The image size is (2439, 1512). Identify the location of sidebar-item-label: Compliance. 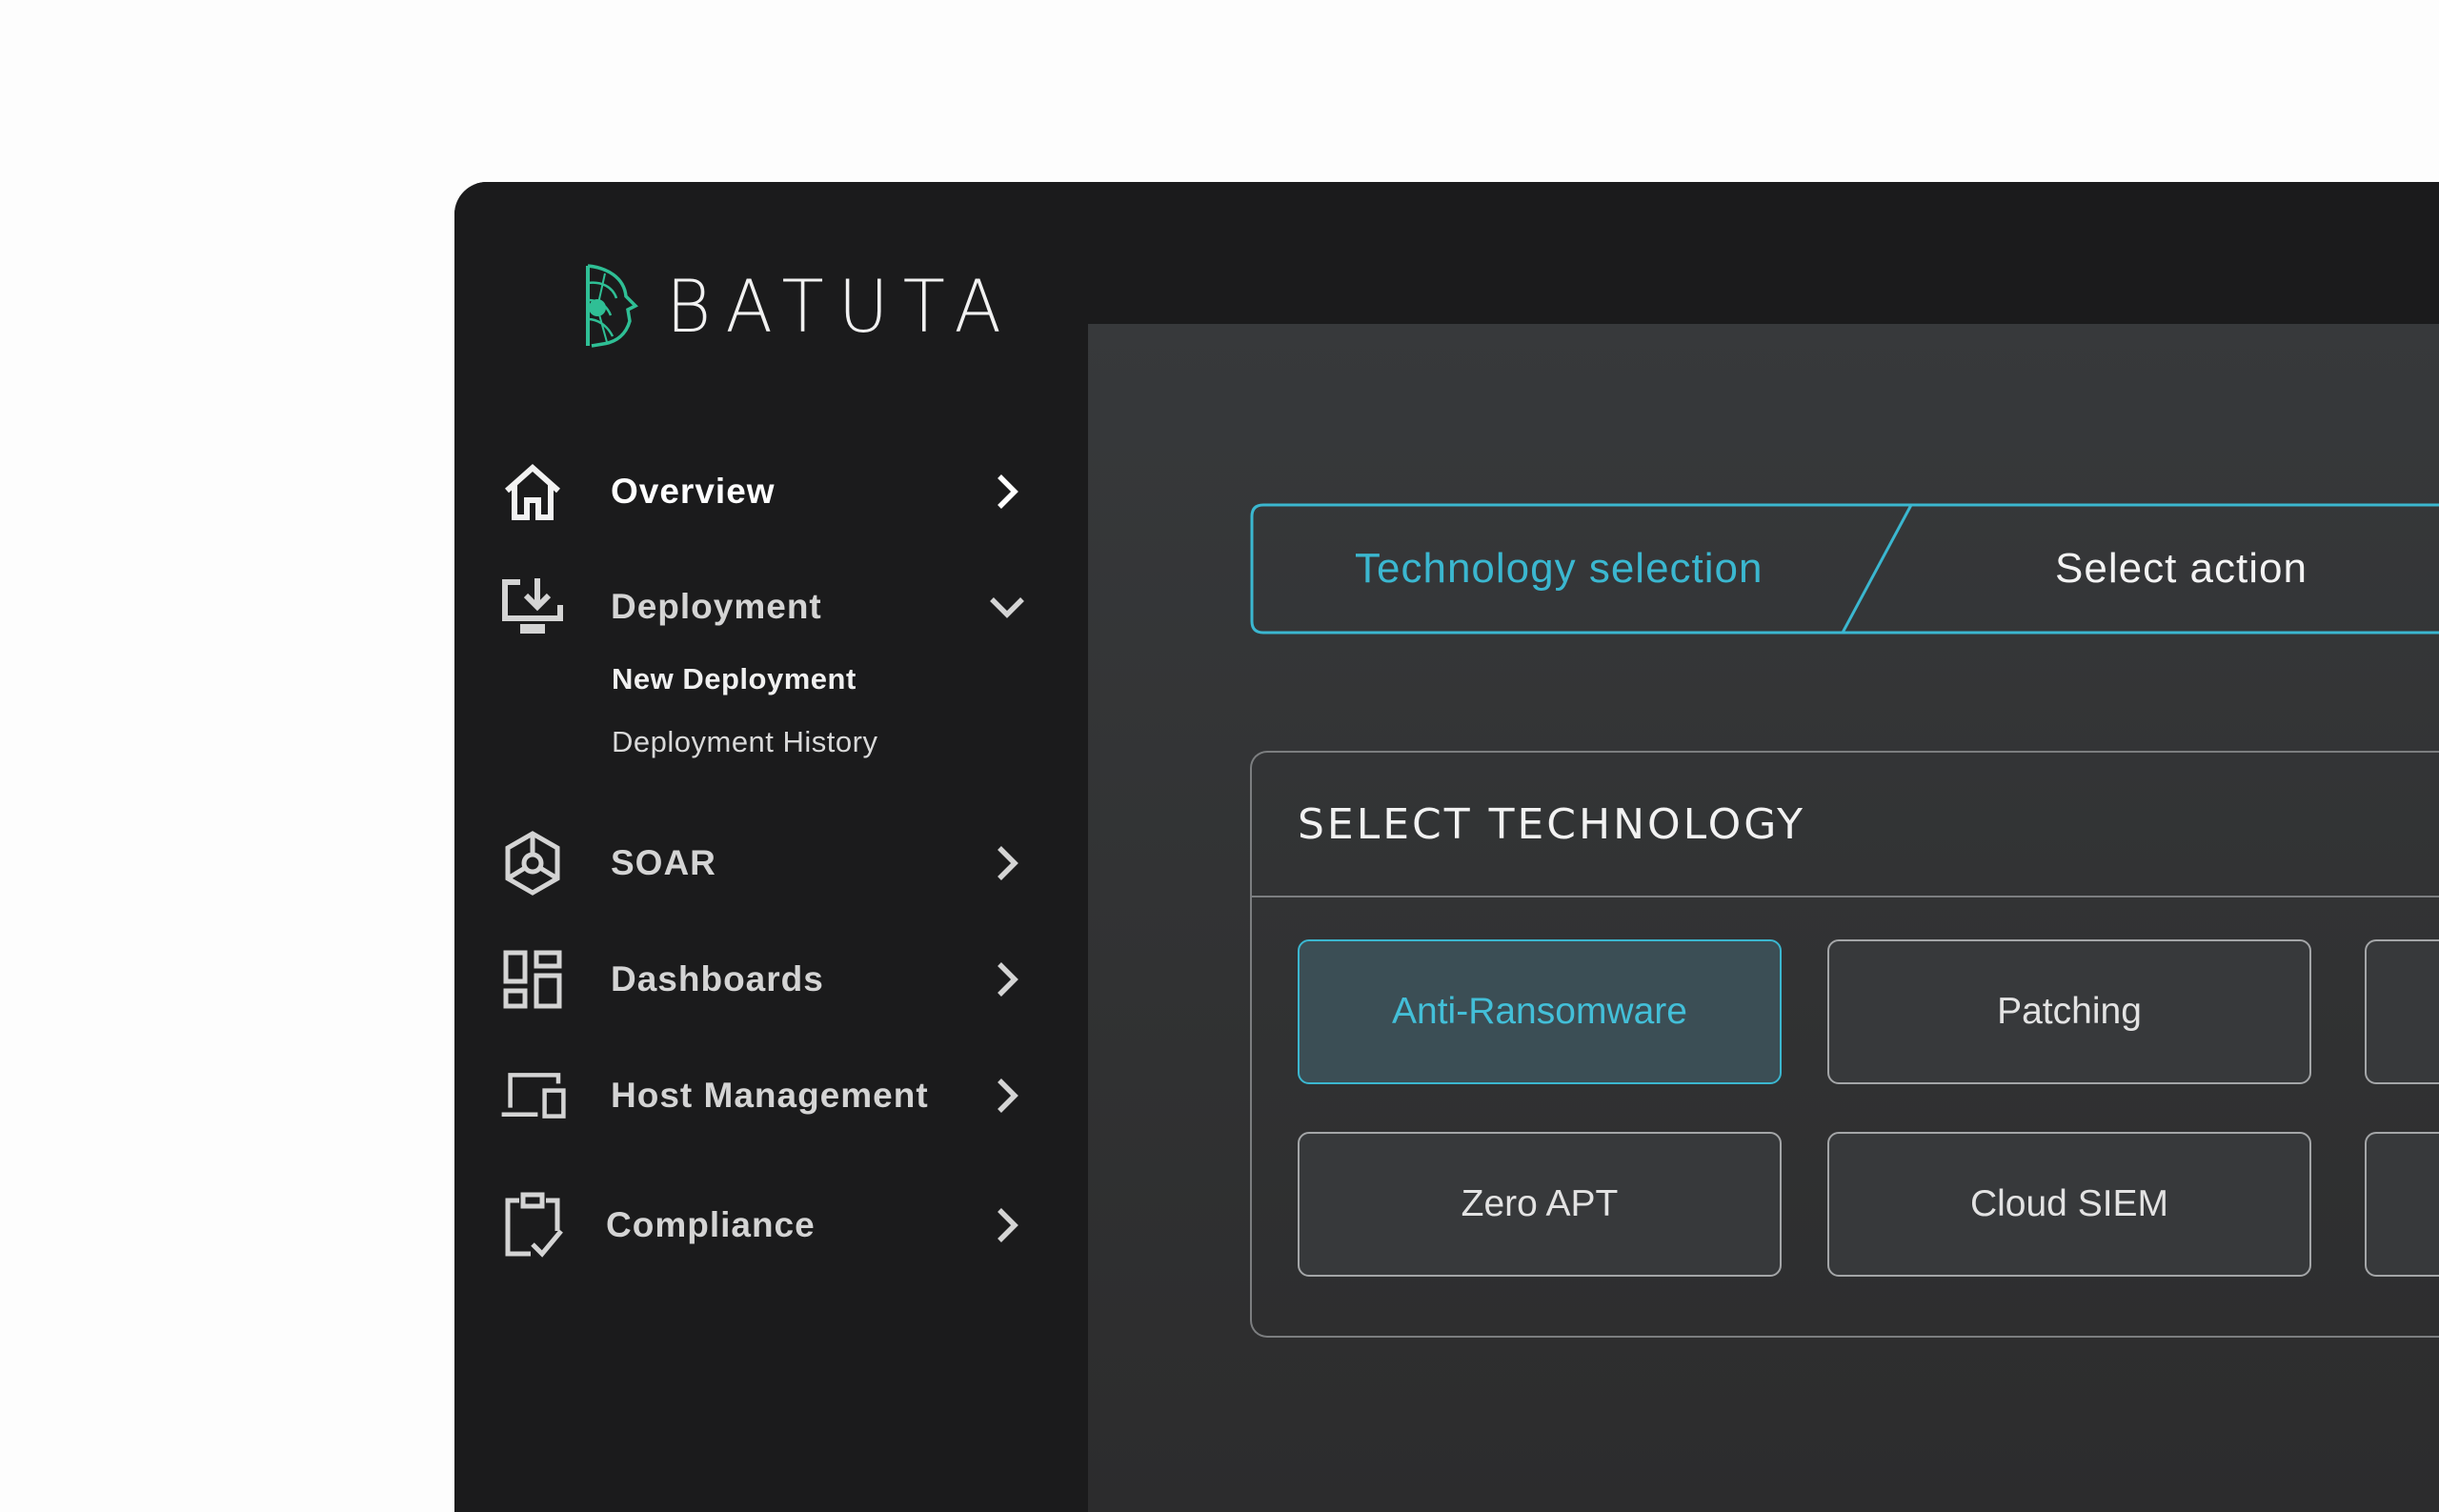
(711, 1225).